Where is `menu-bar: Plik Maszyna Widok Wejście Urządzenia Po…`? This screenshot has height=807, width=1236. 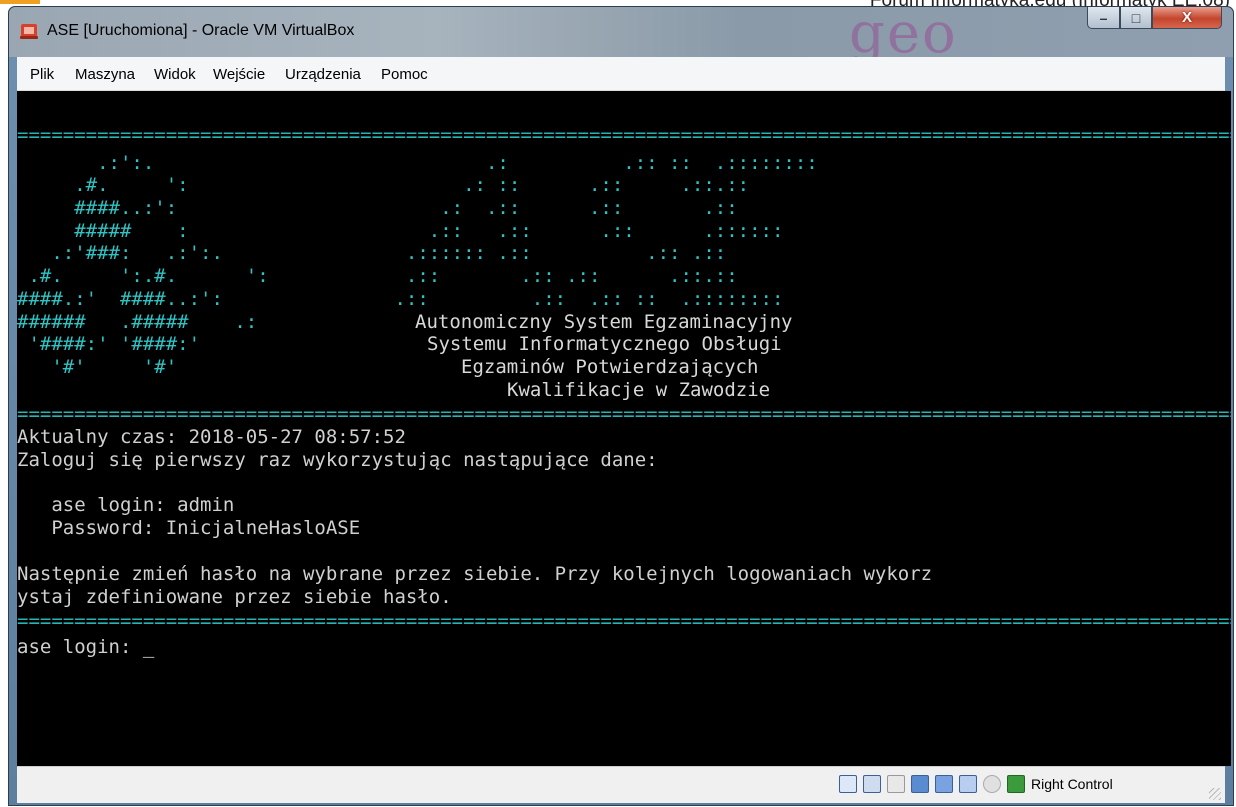 menu-bar: Plik Maszyna Widok Wejście Urządzenia Po… is located at coordinates (621, 74).